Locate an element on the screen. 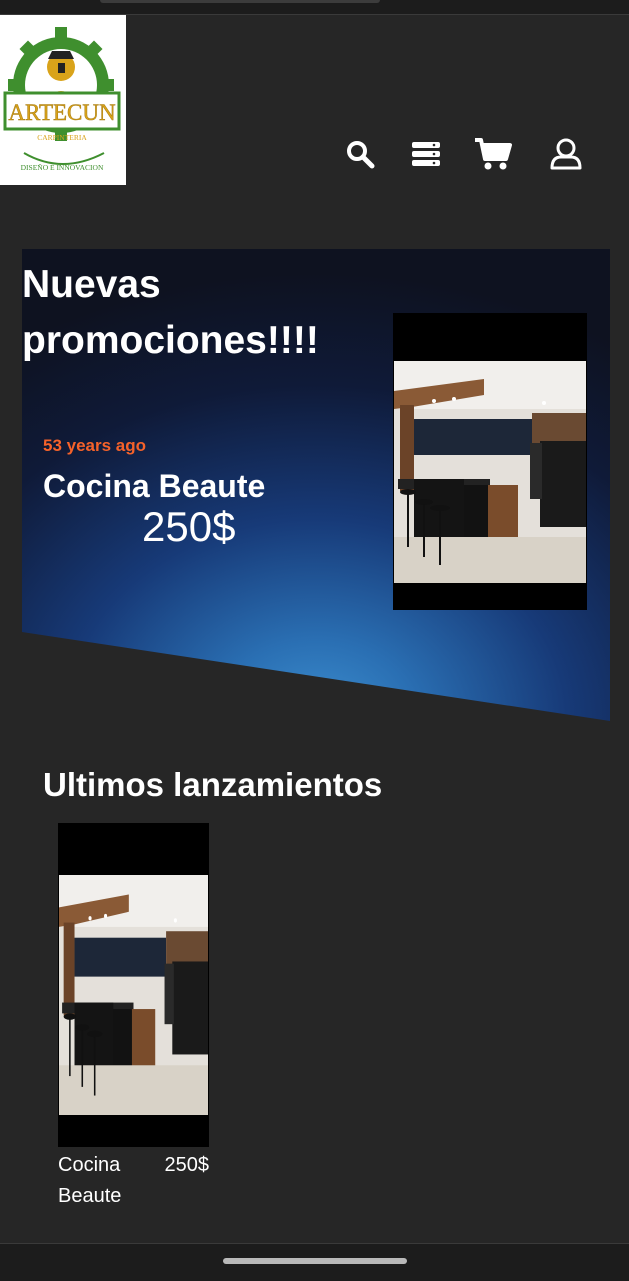 The width and height of the screenshot is (629, 1281). status-bar is located at coordinates (314, 7).